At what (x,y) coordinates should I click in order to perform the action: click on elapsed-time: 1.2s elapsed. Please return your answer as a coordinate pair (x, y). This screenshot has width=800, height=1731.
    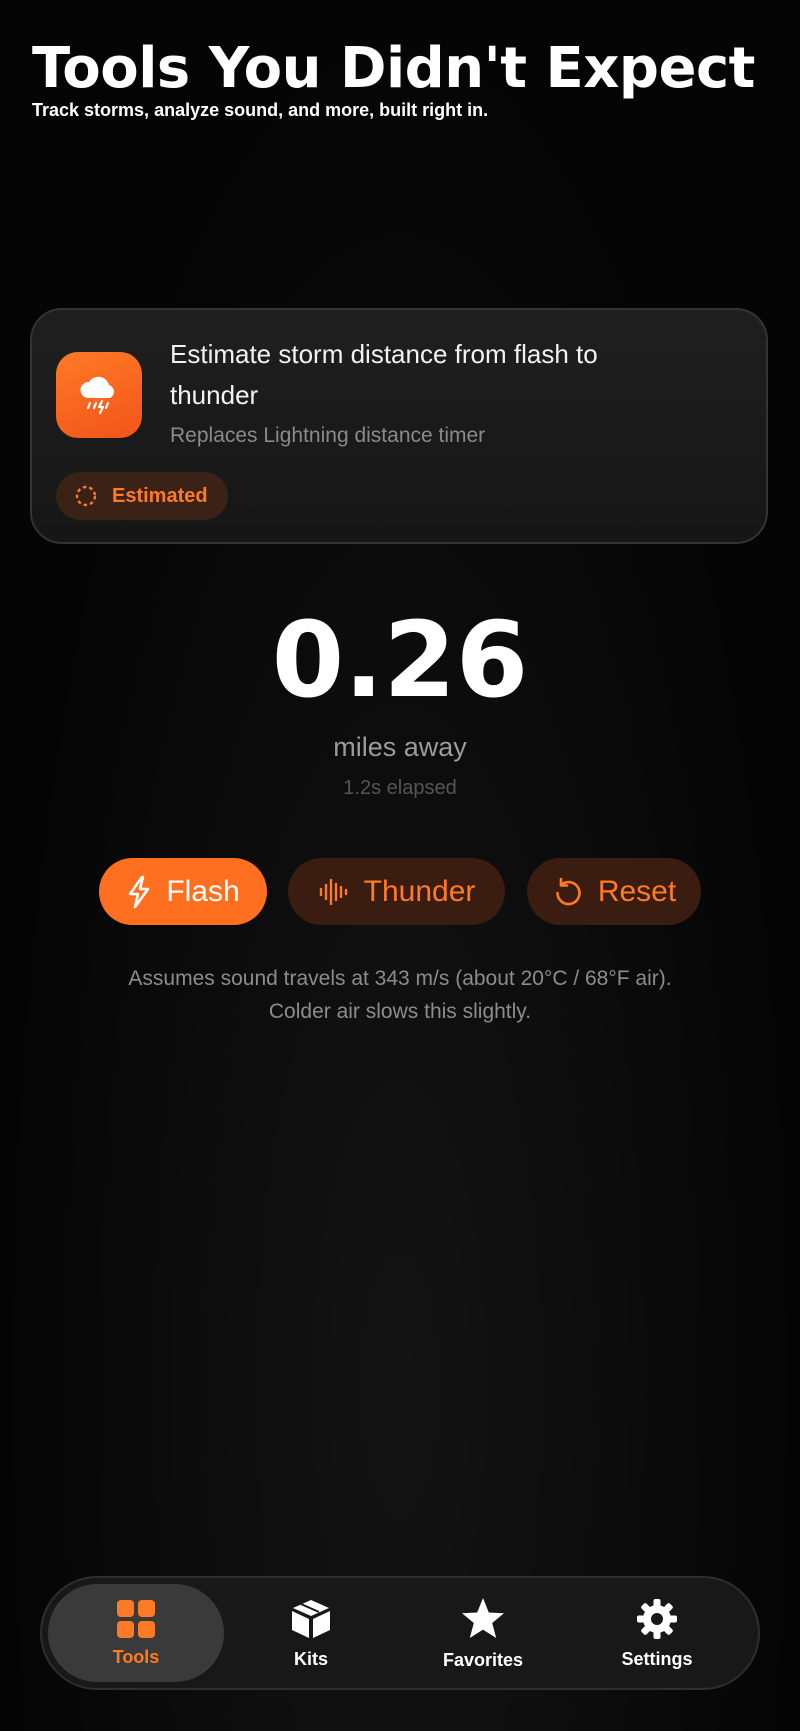
    Looking at the image, I should click on (400, 788).